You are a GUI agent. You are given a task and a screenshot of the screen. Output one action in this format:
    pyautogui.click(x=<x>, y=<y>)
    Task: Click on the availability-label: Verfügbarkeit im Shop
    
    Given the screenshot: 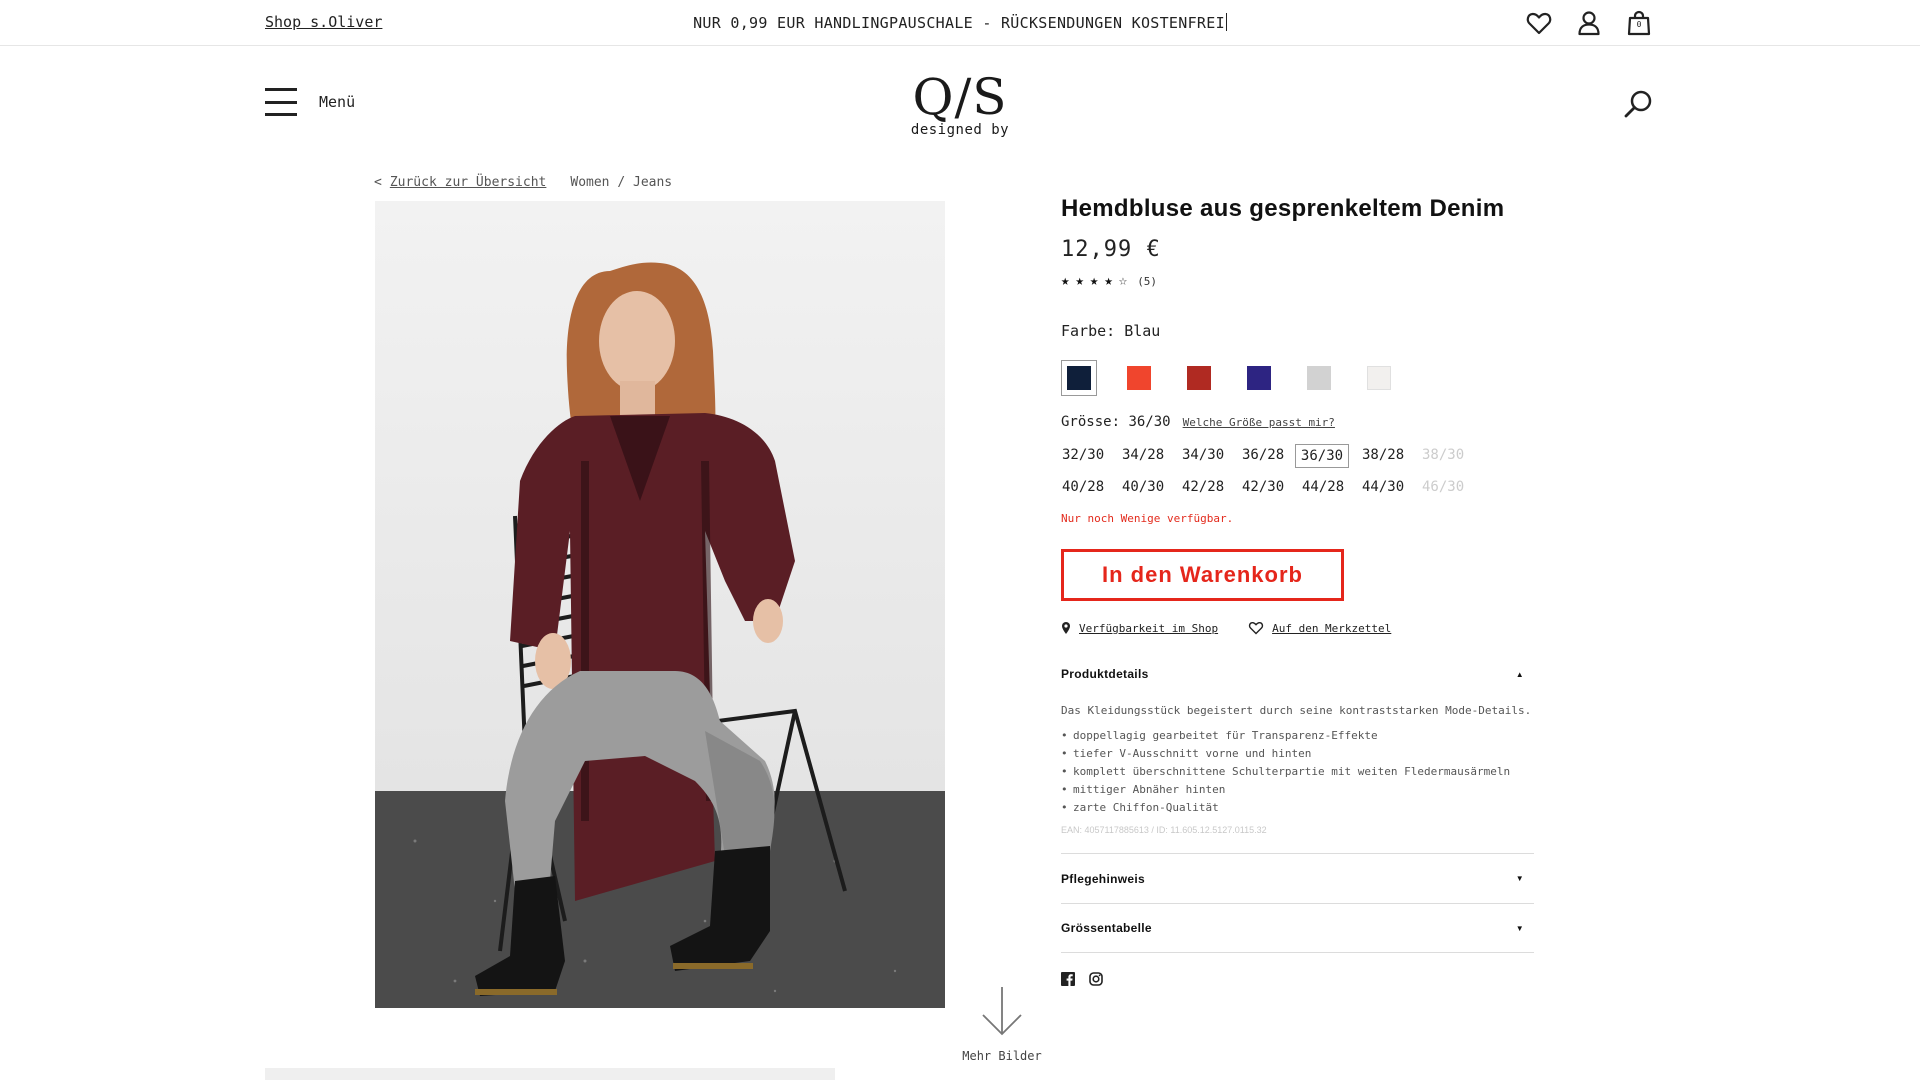 What is the action you would take?
    pyautogui.click(x=1149, y=628)
    